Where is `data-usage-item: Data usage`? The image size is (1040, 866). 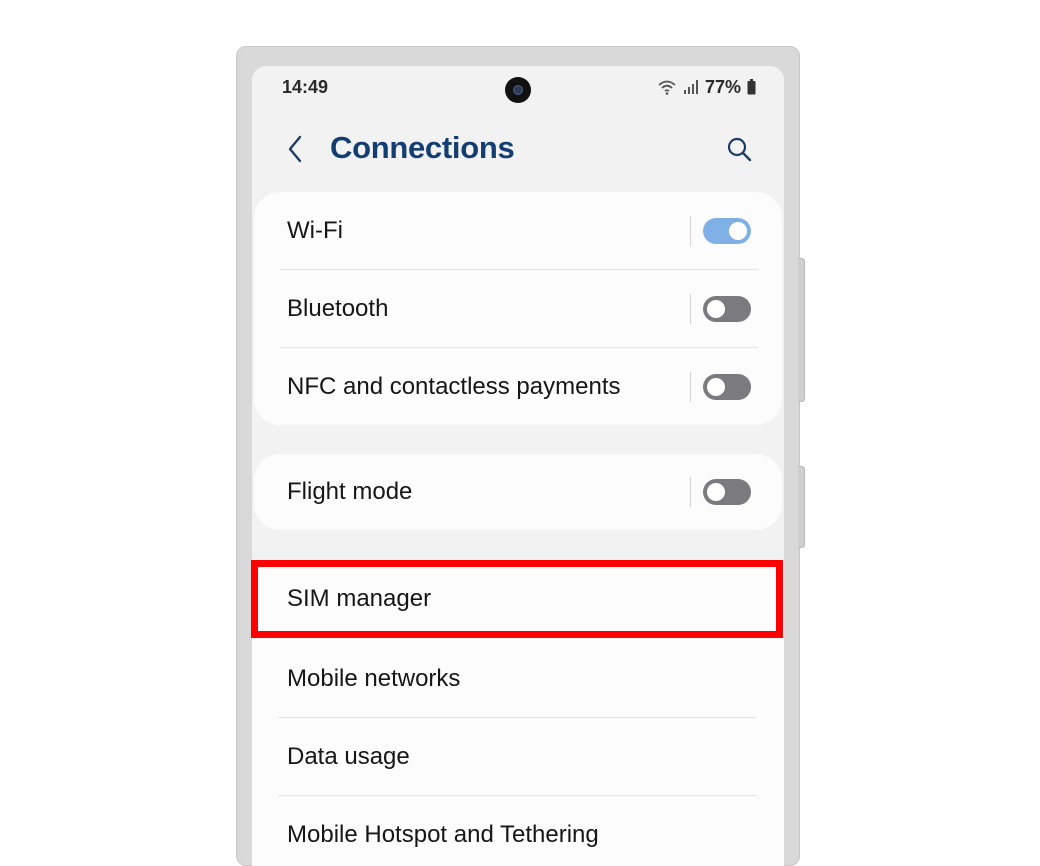
data-usage-item: Data usage is located at coordinates (518, 757).